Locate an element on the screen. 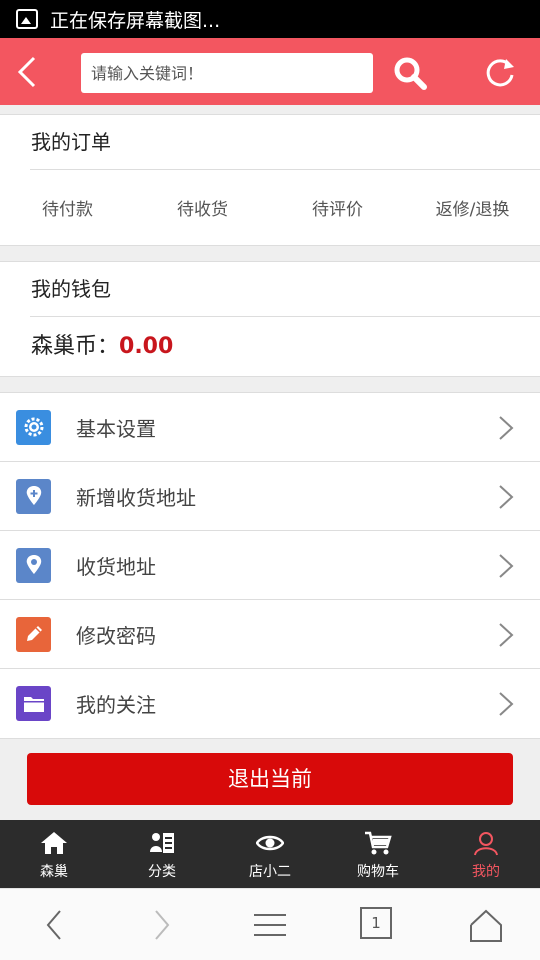  menu-label: 我的关注 is located at coordinates (116, 705).